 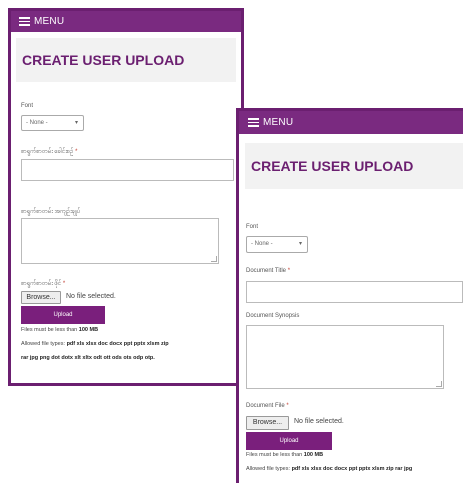 What do you see at coordinates (51, 212) in the screenshot?
I see `document-synopsis-label: စာရွက်စာတမ်း အကျဉ်းချုပ်` at bounding box center [51, 212].